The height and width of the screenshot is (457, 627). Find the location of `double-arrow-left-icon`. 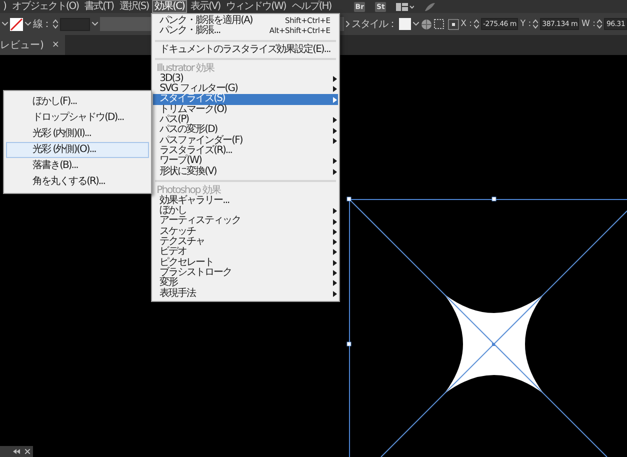

double-arrow-left-icon is located at coordinates (16, 451).